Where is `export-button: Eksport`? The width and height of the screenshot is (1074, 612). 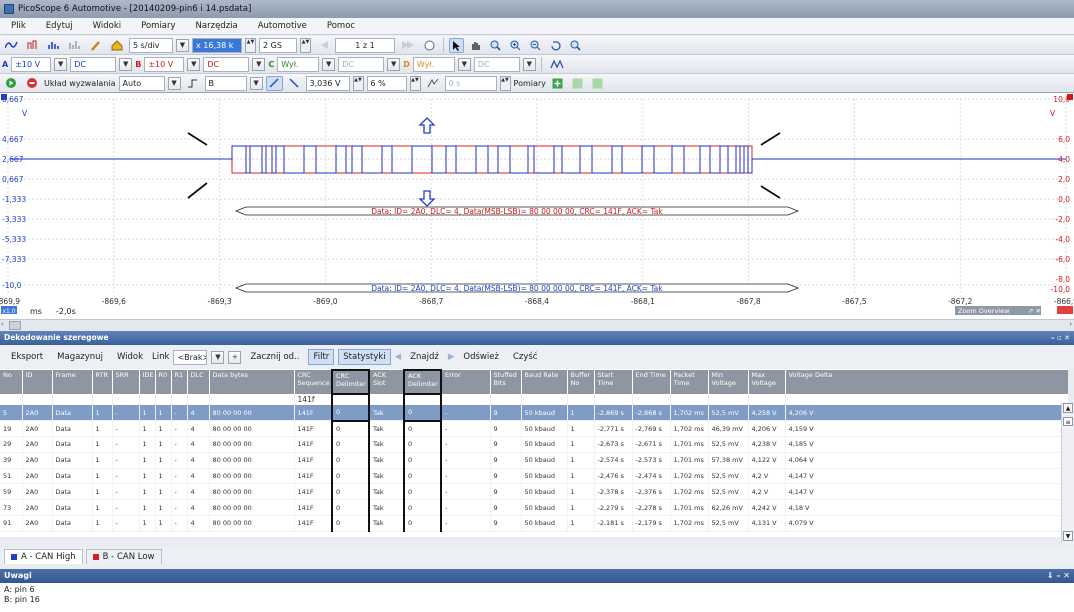 export-button: Eksport is located at coordinates (27, 357).